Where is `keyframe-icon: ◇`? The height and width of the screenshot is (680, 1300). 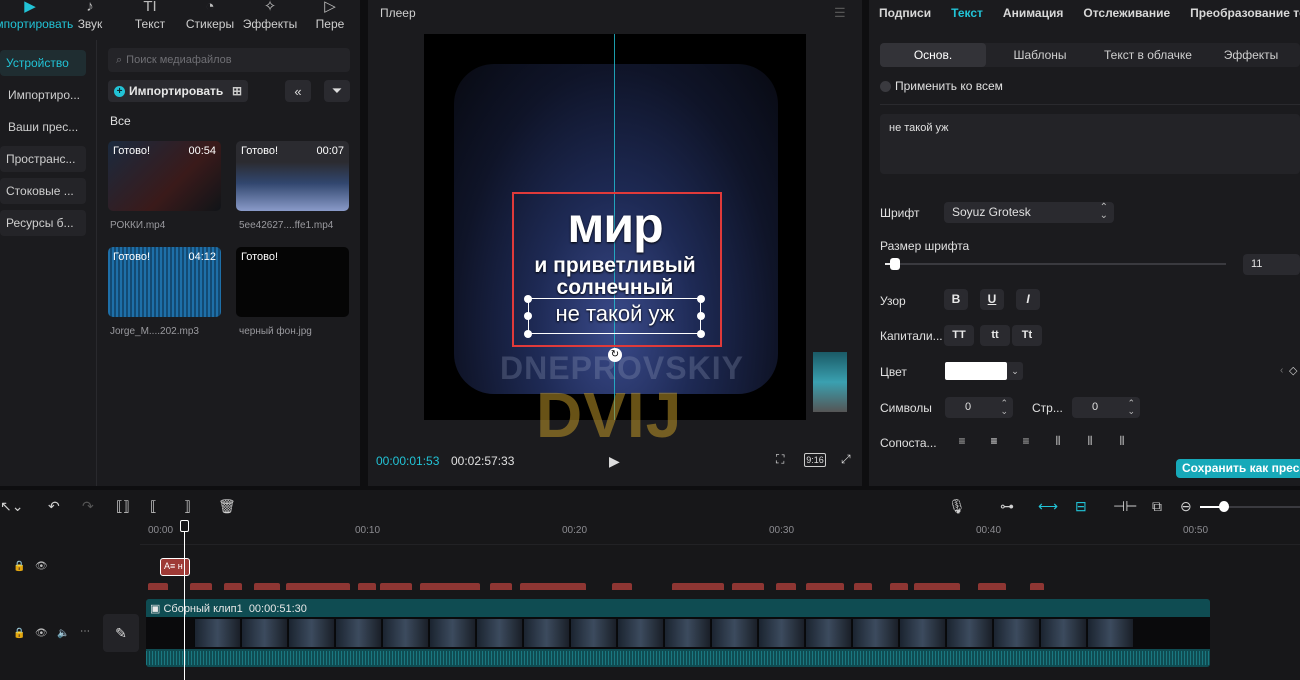 keyframe-icon: ◇ is located at coordinates (1293, 370).